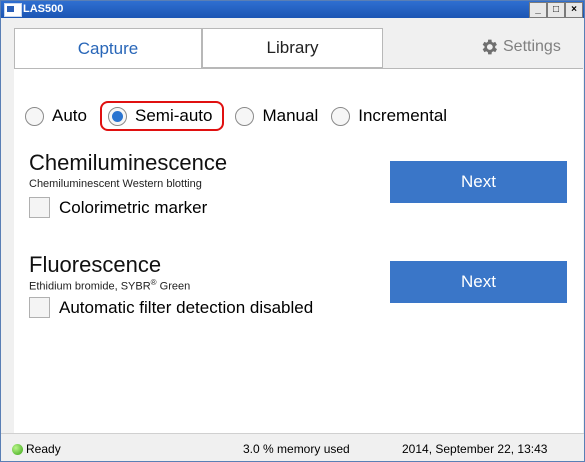  I want to click on radio-incremental-circle, so click(341, 116).